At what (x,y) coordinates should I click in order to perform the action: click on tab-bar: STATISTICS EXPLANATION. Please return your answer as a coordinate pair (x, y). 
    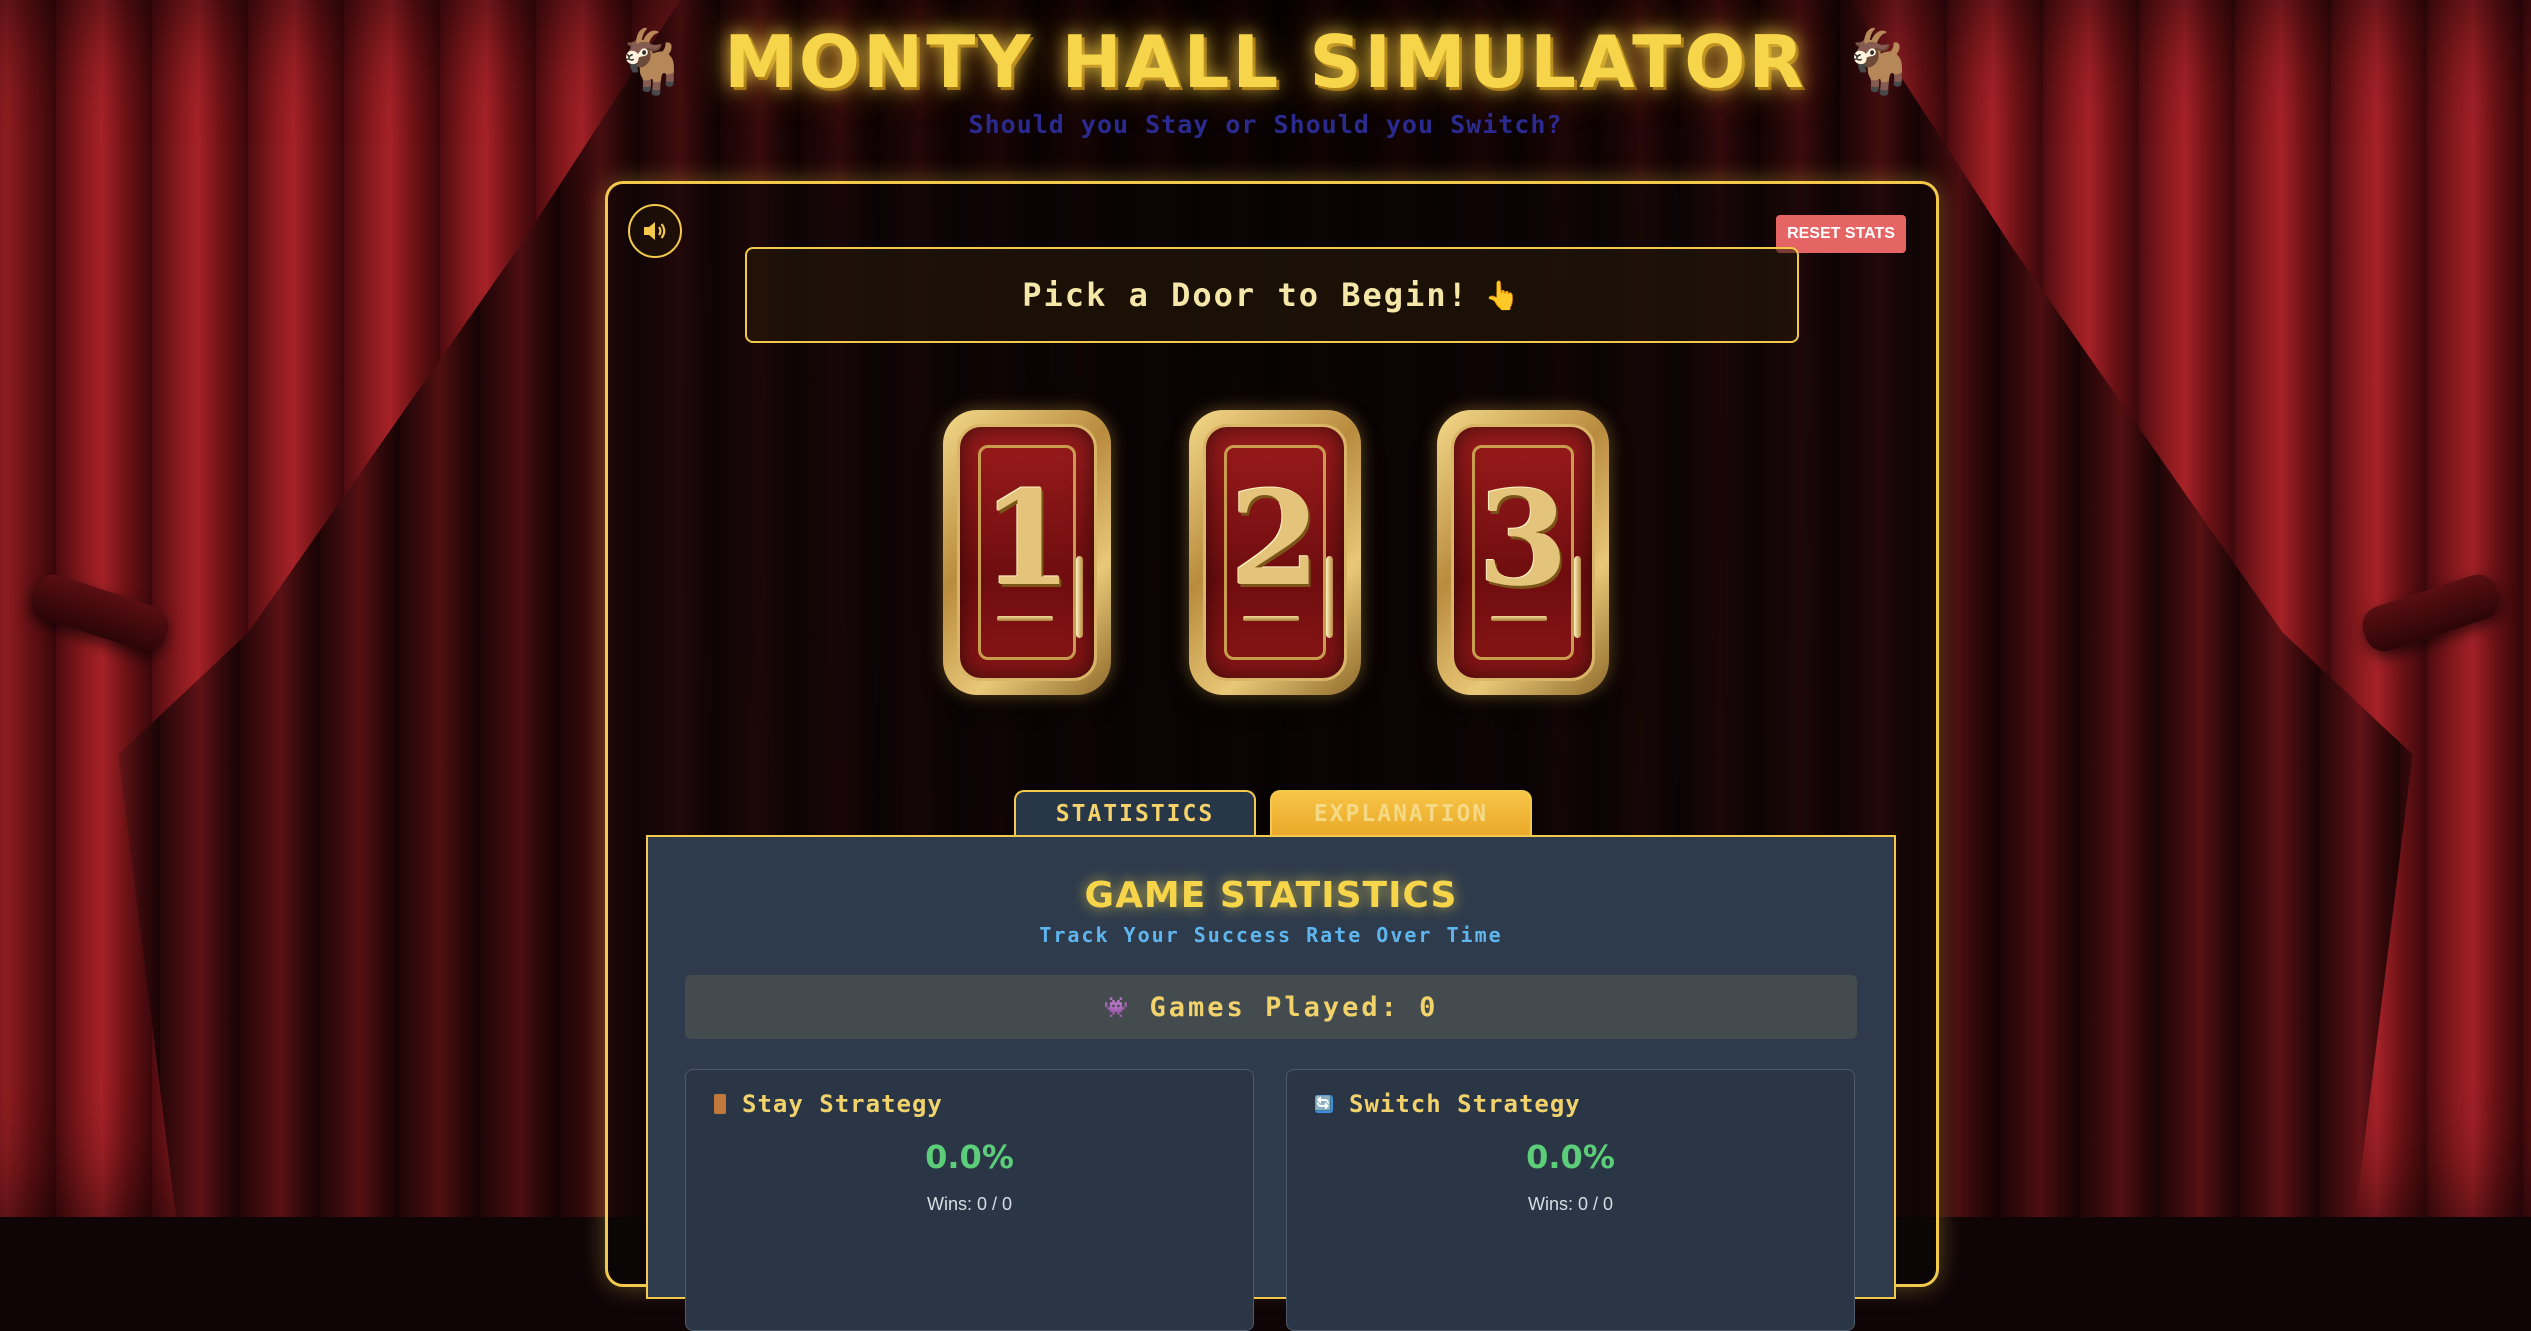
    Looking at the image, I should click on (1272, 813).